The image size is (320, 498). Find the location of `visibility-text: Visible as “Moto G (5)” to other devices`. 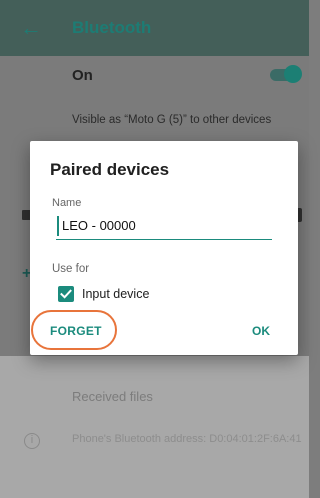

visibility-text: Visible as “Moto G (5)” to other devices is located at coordinates (172, 120).